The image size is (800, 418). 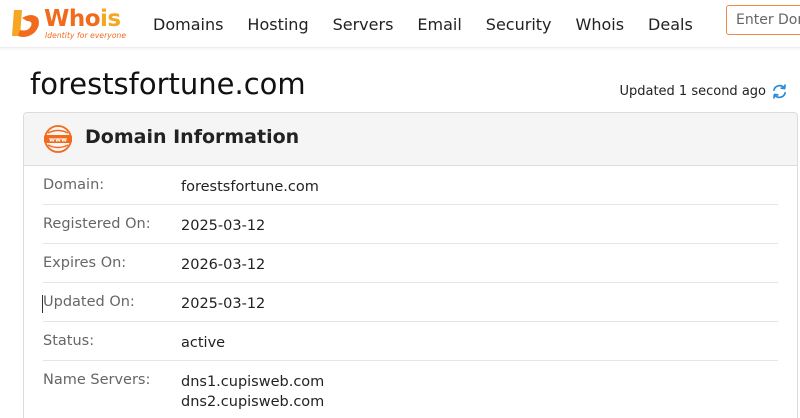 I want to click on row-label: Name Servers:, so click(x=97, y=380).